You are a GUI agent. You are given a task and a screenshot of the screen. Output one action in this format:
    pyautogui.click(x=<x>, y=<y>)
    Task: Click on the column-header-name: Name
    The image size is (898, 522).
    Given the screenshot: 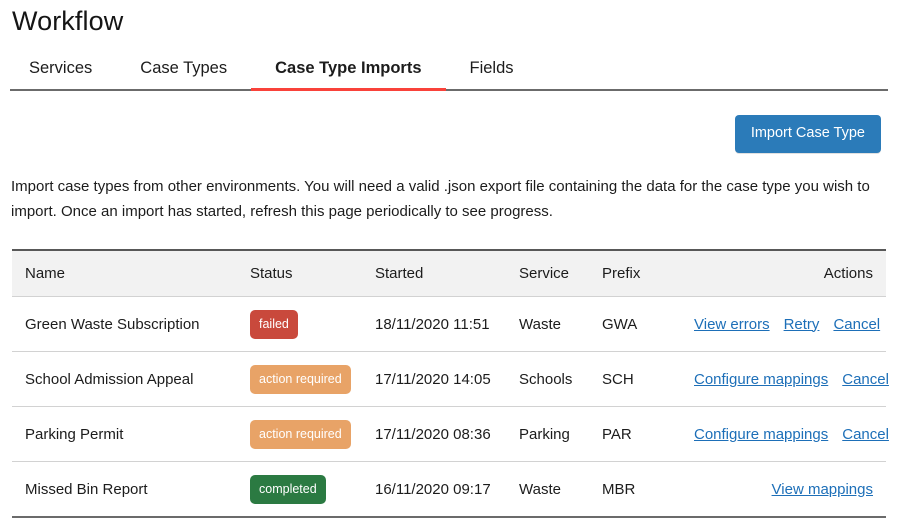 What is the action you would take?
    pyautogui.click(x=131, y=273)
    